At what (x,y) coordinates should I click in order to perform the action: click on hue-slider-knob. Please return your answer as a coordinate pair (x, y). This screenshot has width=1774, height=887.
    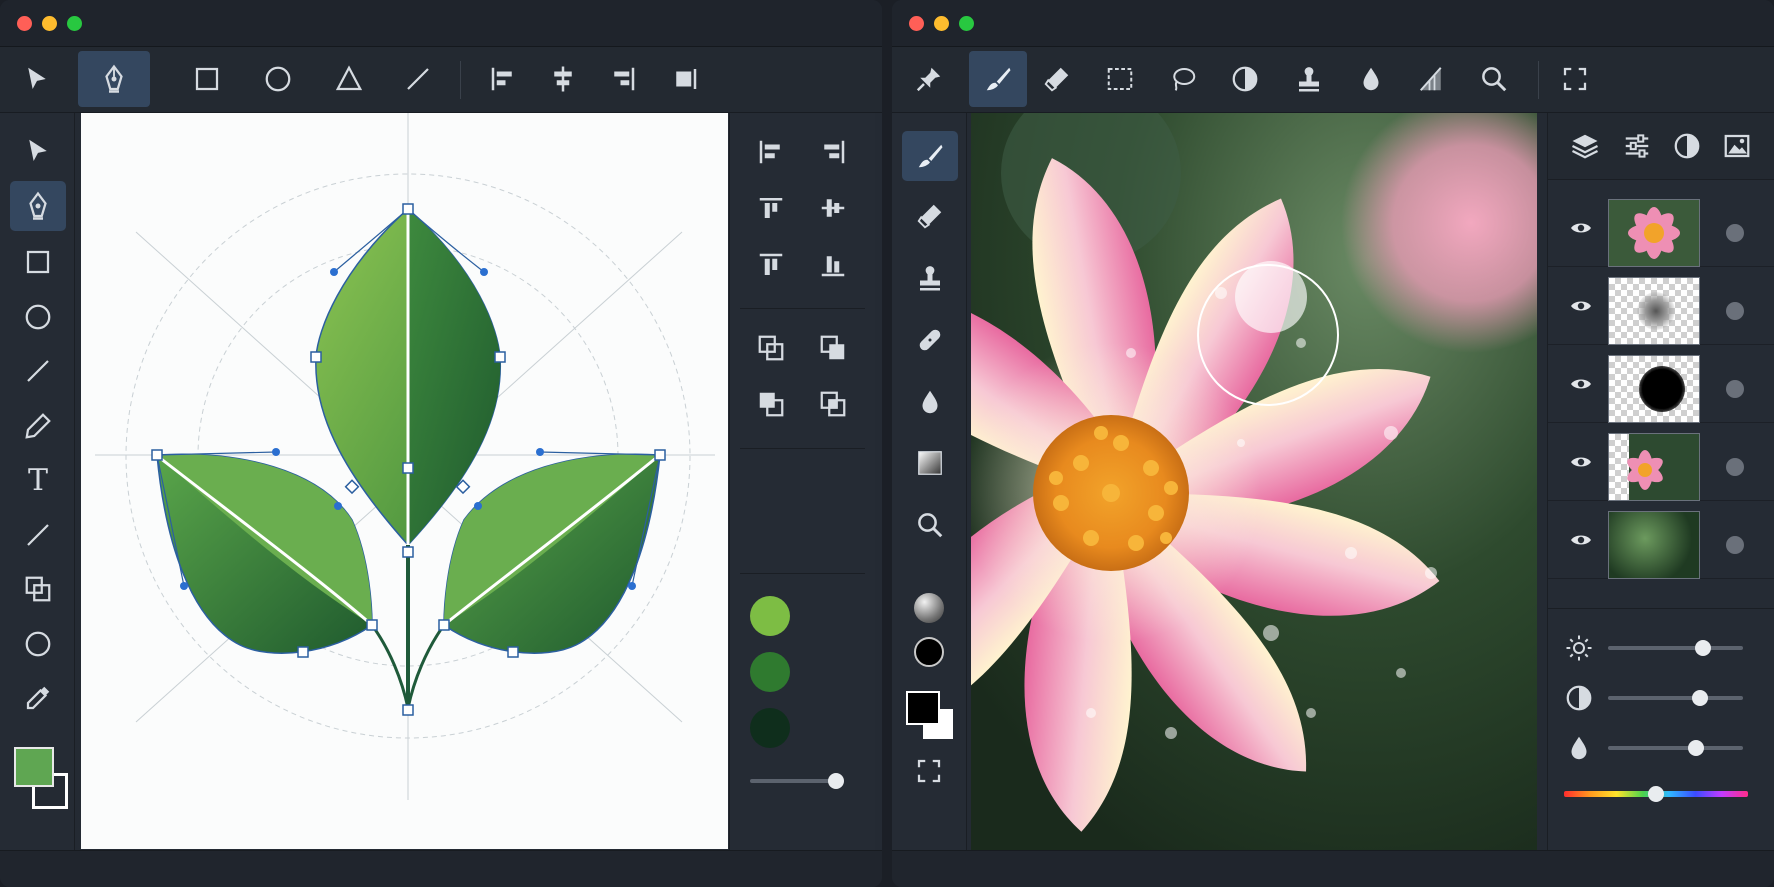
    Looking at the image, I should click on (1656, 794).